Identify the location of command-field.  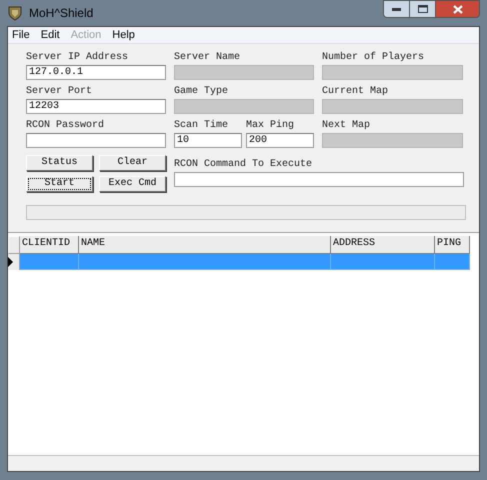
(319, 179).